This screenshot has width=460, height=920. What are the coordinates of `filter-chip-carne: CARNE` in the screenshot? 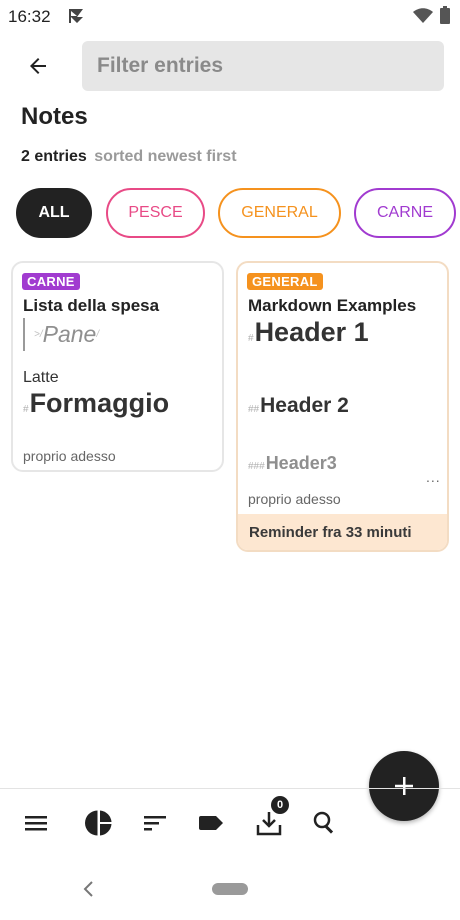 It's located at (405, 213).